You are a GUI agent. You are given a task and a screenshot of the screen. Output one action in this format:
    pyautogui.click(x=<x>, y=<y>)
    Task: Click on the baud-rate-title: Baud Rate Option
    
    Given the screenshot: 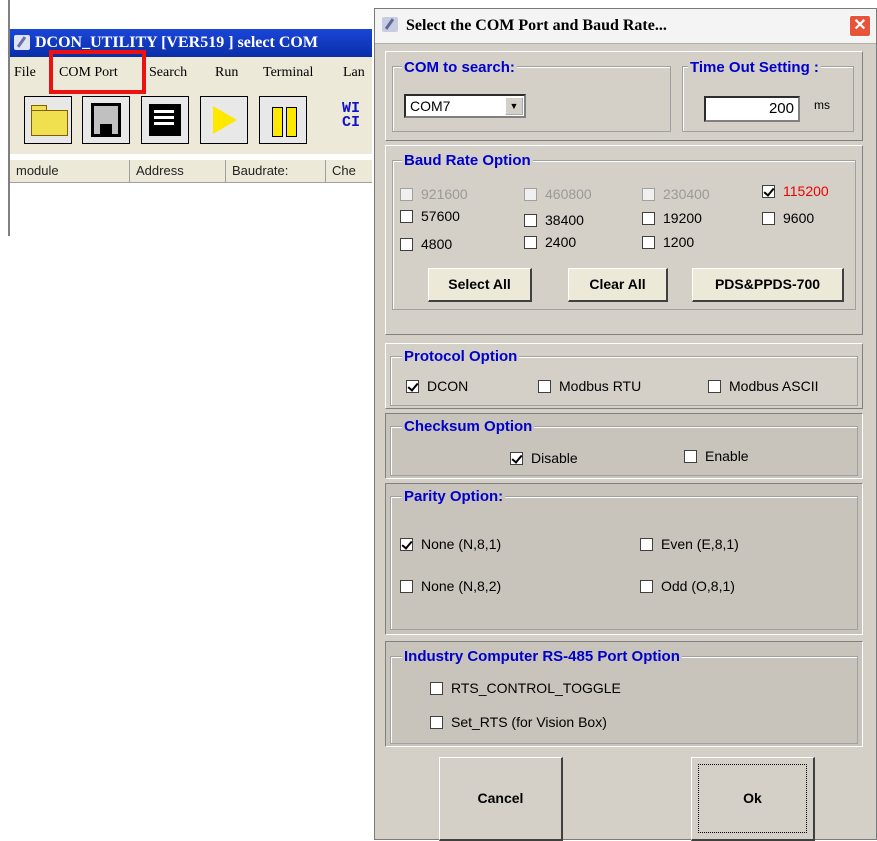 What is the action you would take?
    pyautogui.click(x=467, y=160)
    